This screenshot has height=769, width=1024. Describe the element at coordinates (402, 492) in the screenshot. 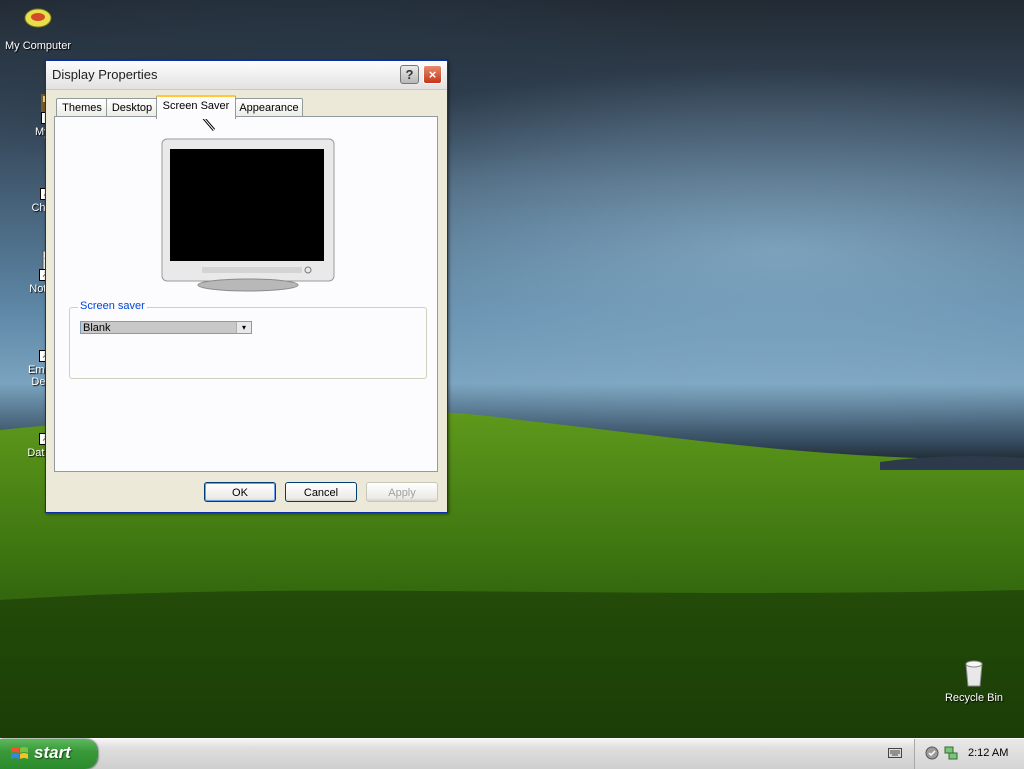

I see `apply-button: Apply` at that location.